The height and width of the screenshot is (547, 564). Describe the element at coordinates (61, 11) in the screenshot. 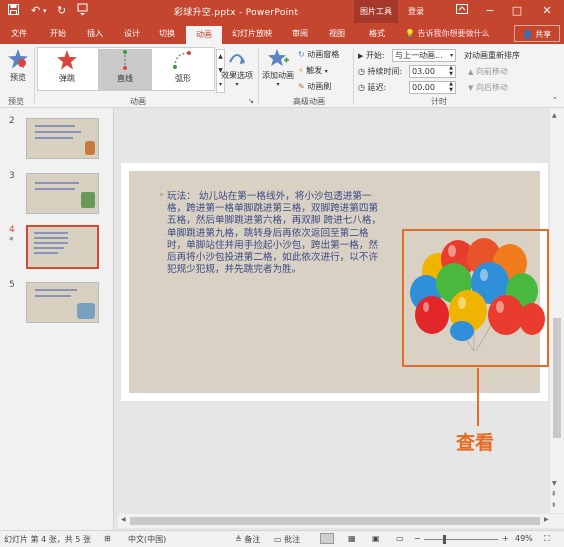

I see `redo-icon: ↻` at that location.